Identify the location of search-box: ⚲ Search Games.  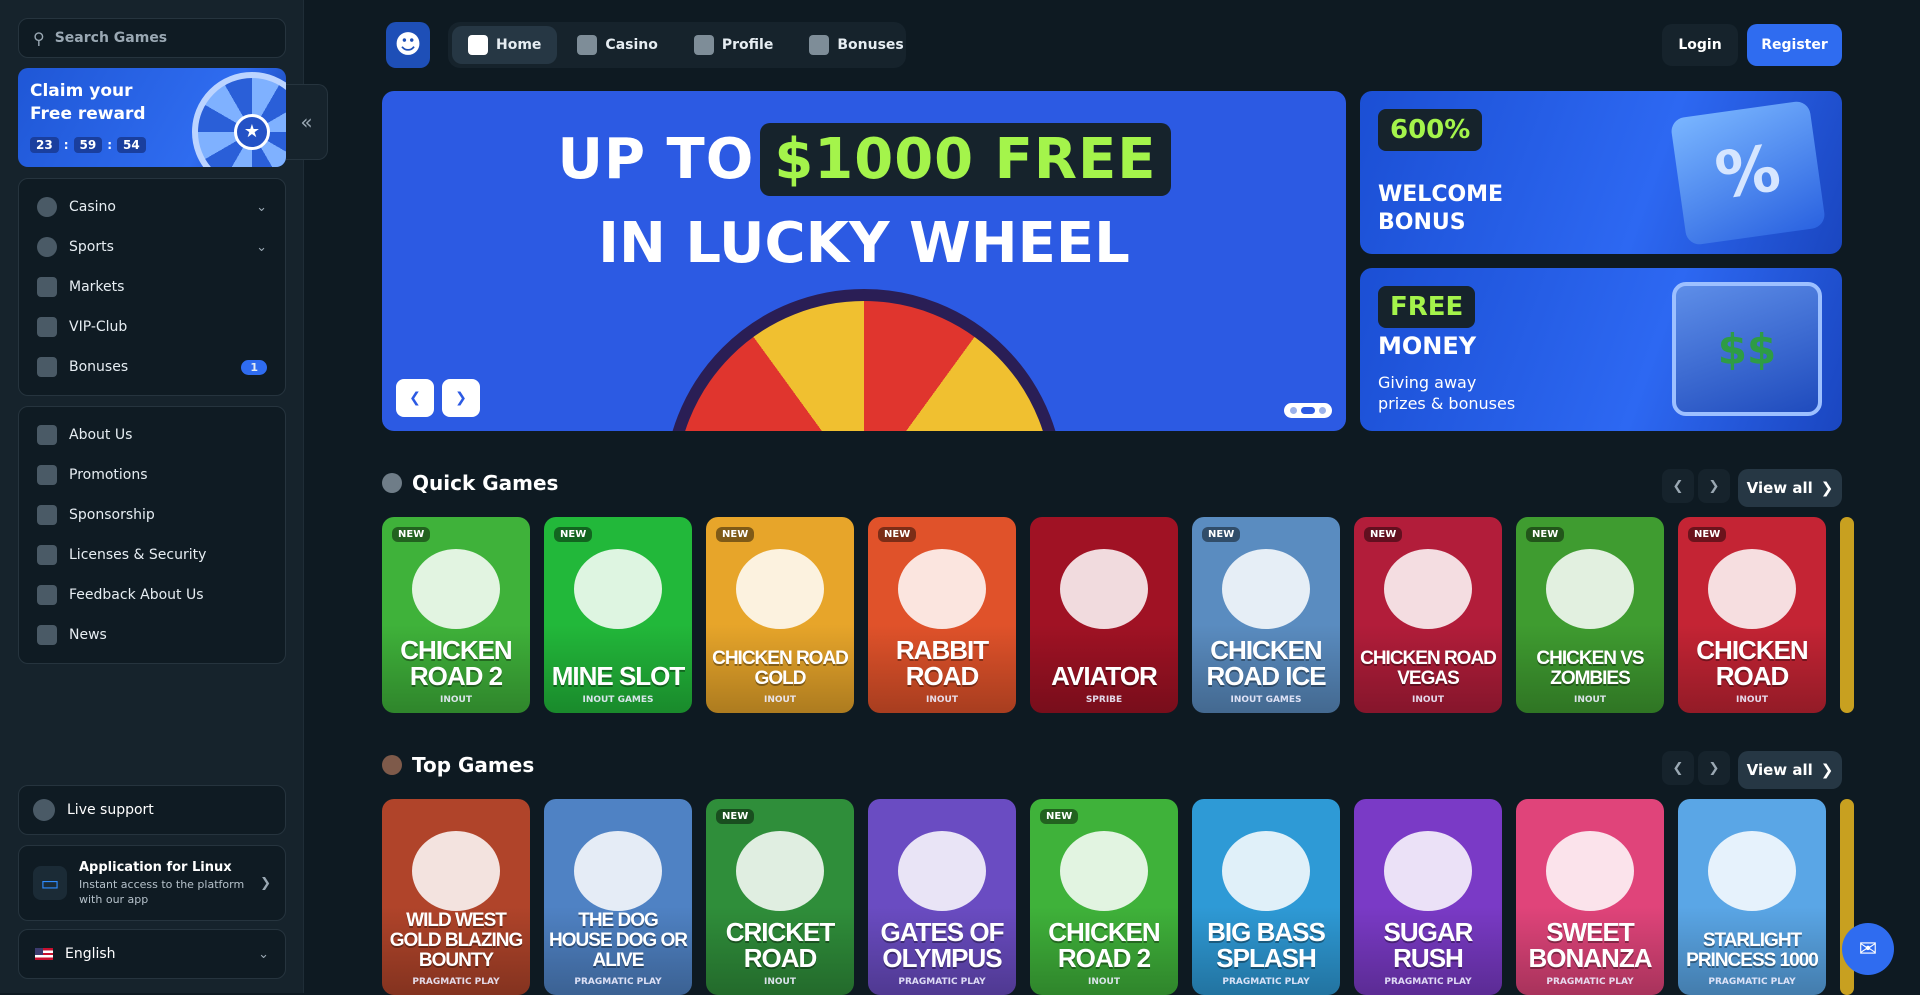
(152, 38).